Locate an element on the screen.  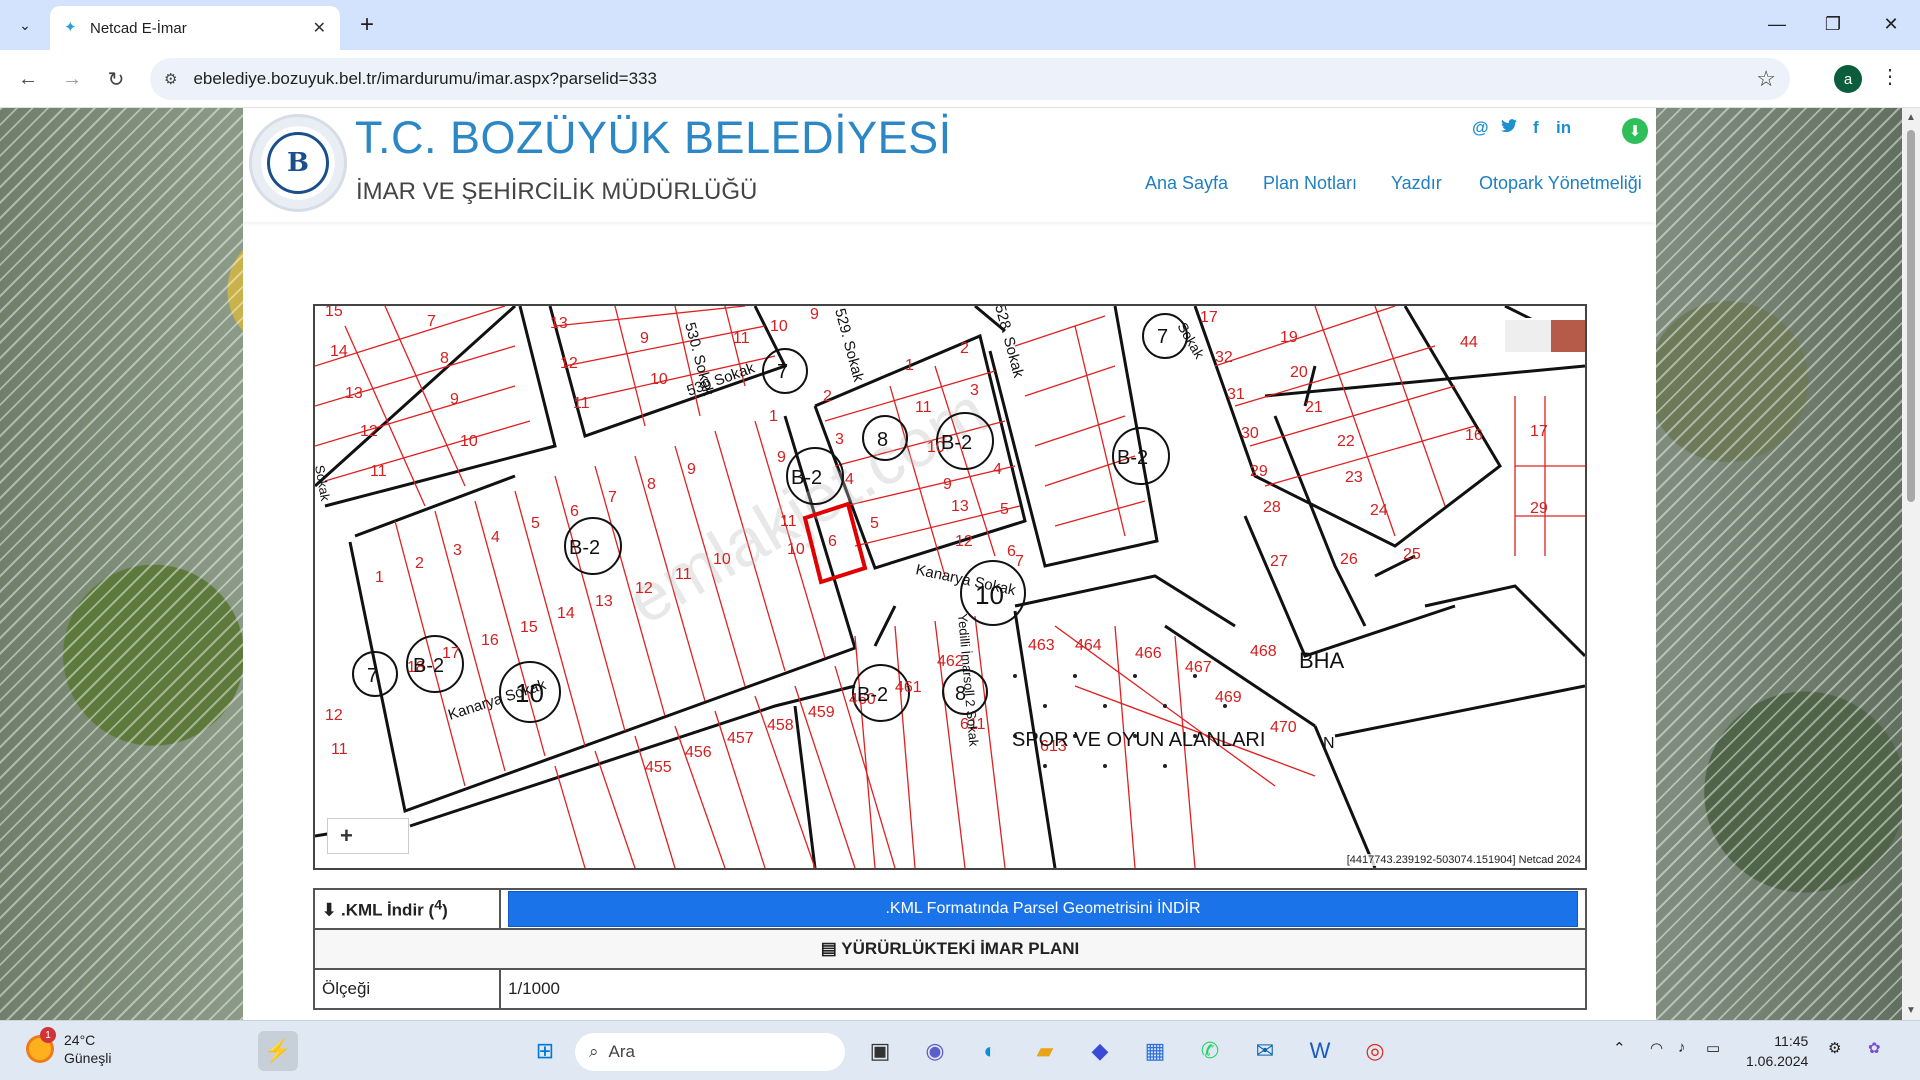
restore-button: ❐ is located at coordinates (1833, 24).